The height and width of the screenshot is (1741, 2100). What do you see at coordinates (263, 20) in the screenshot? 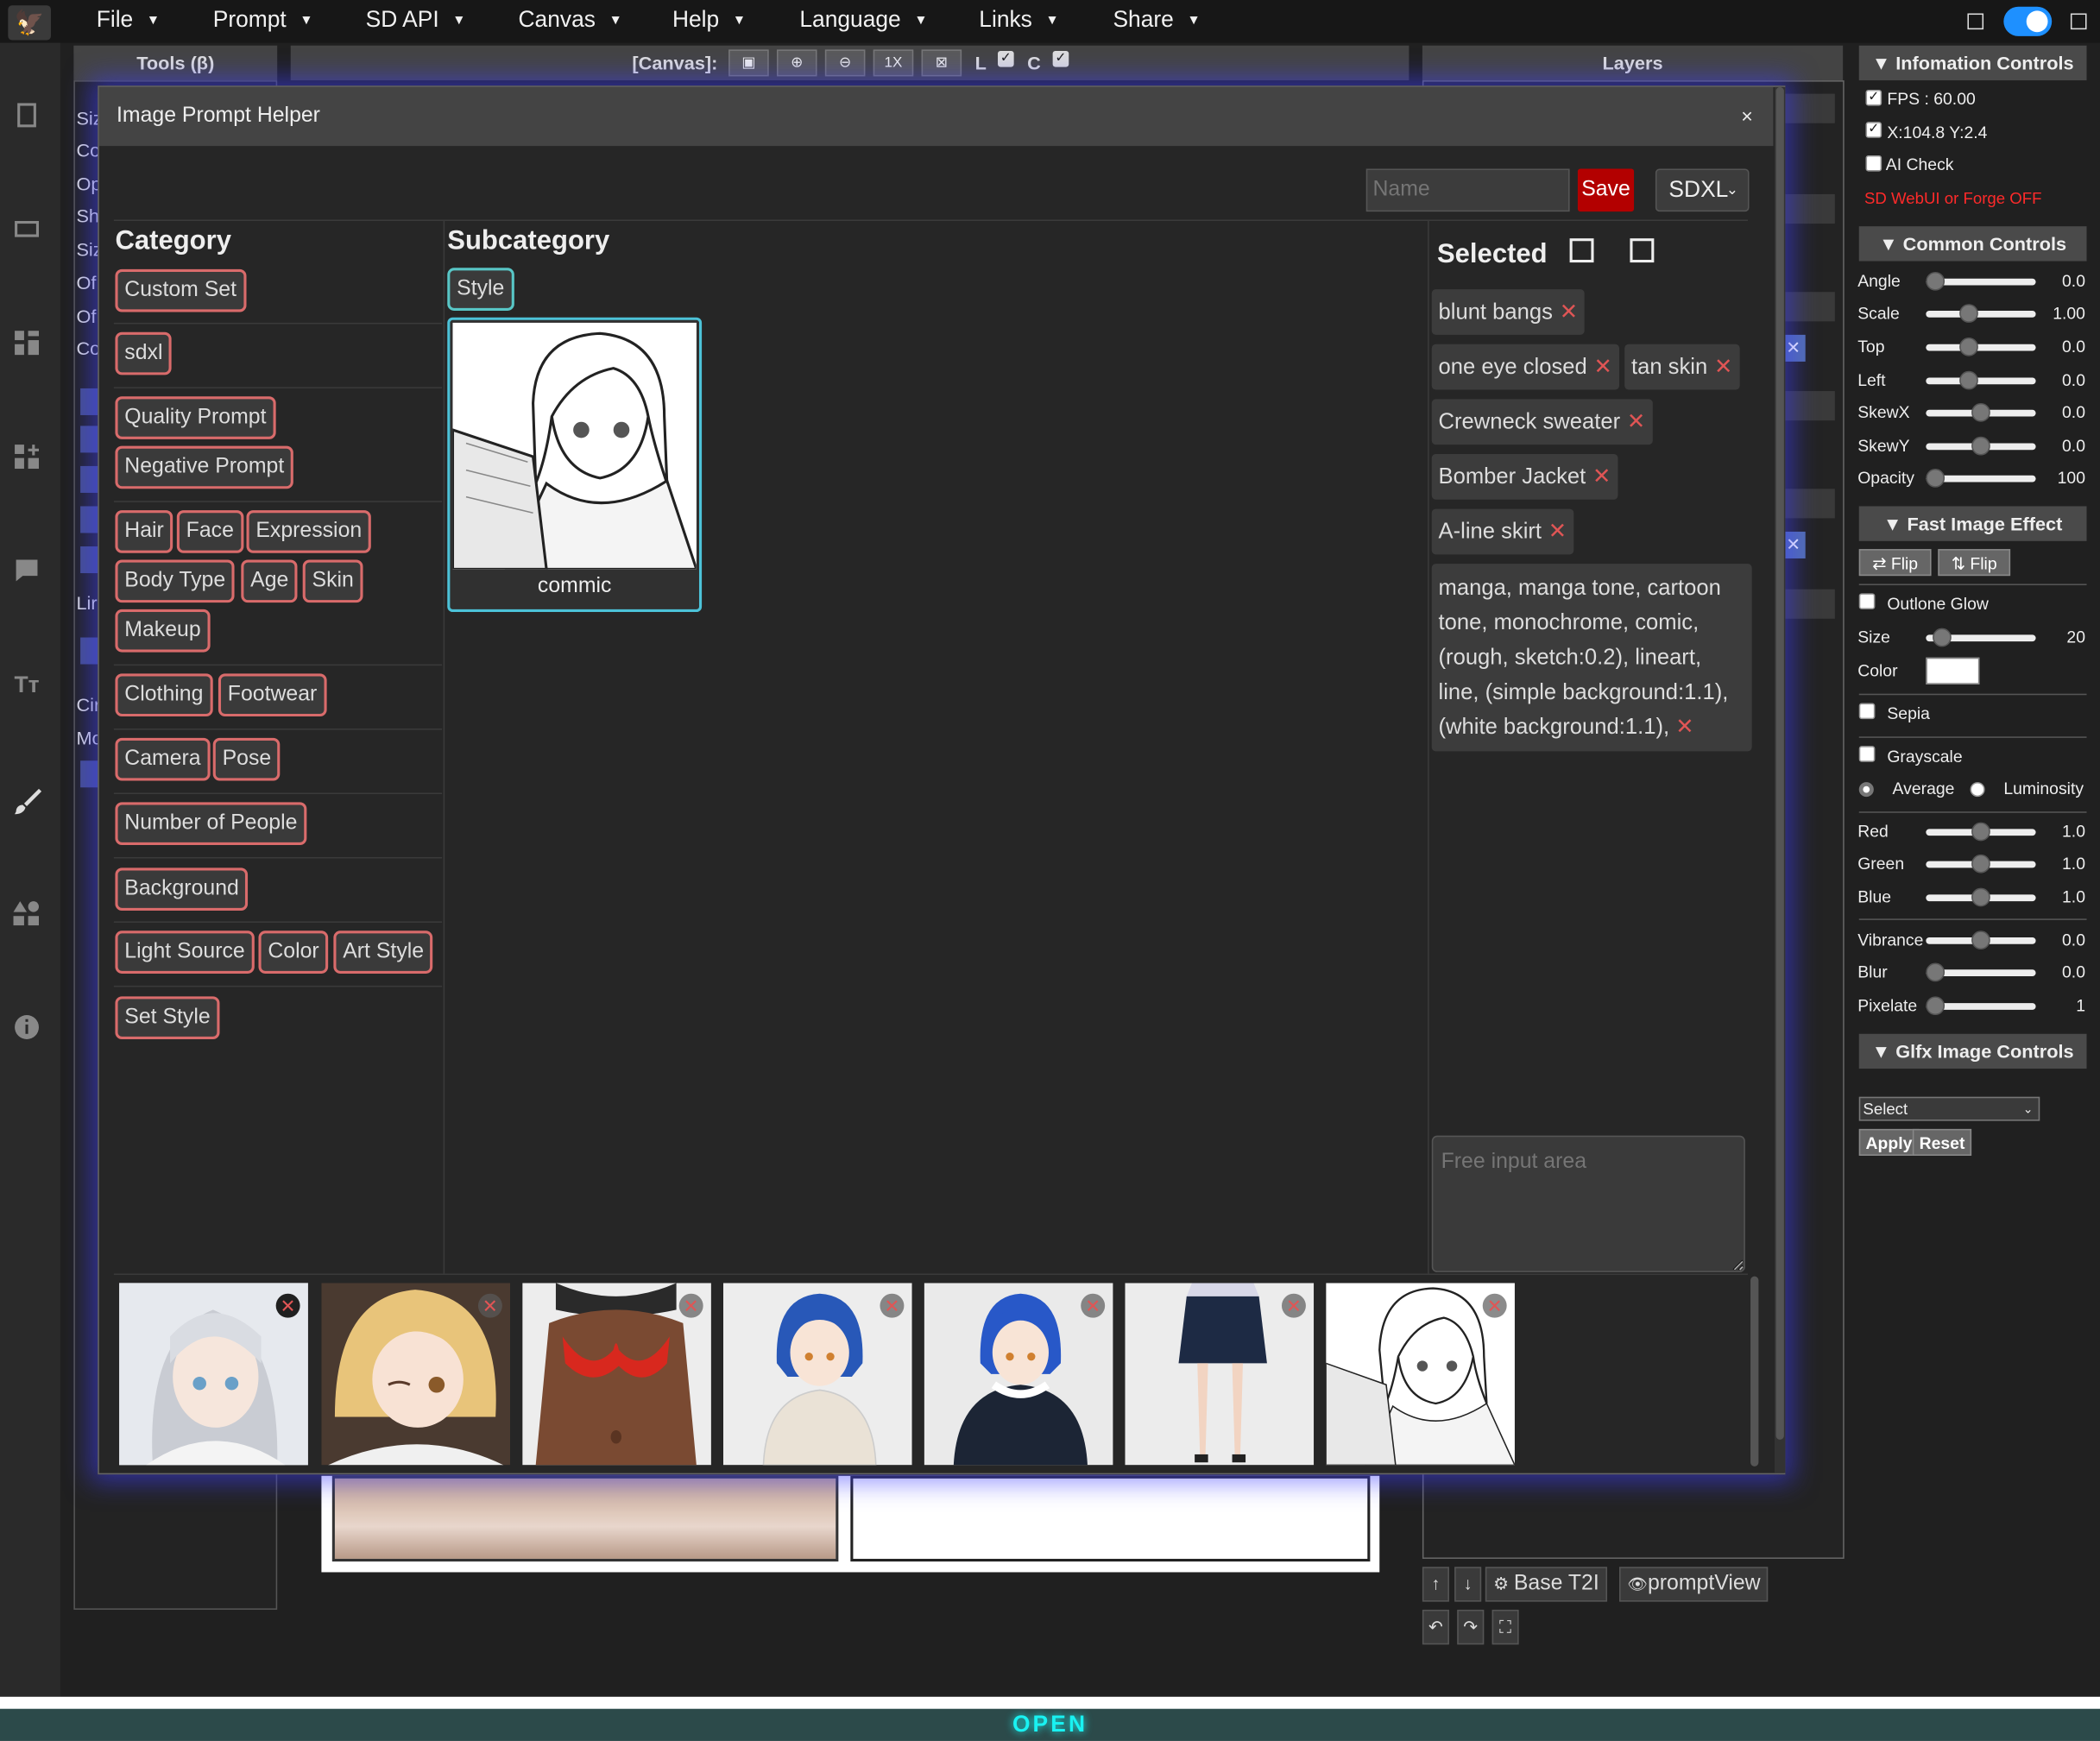
I see `menu-prompt: Prompt ▼` at bounding box center [263, 20].